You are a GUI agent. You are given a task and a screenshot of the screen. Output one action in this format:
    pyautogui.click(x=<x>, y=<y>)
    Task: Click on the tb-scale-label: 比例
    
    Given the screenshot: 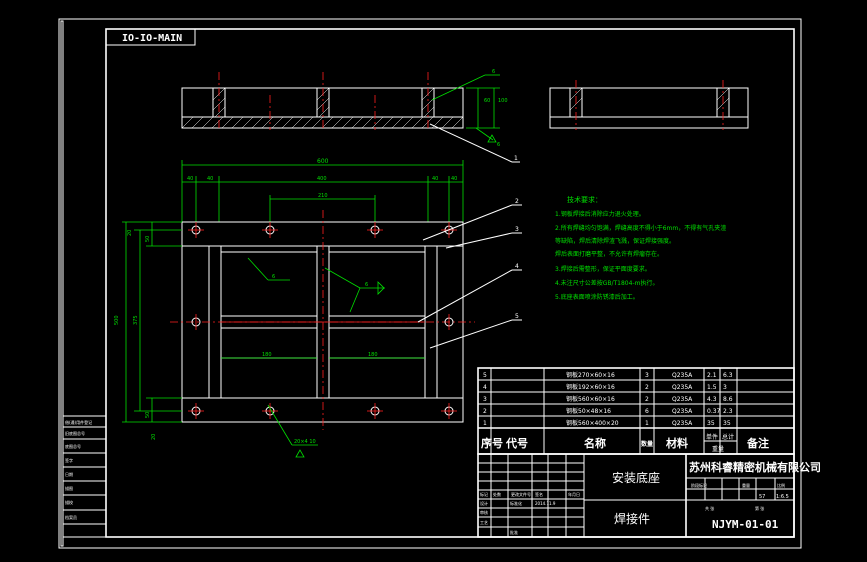 What is the action you would take?
    pyautogui.click(x=781, y=485)
    